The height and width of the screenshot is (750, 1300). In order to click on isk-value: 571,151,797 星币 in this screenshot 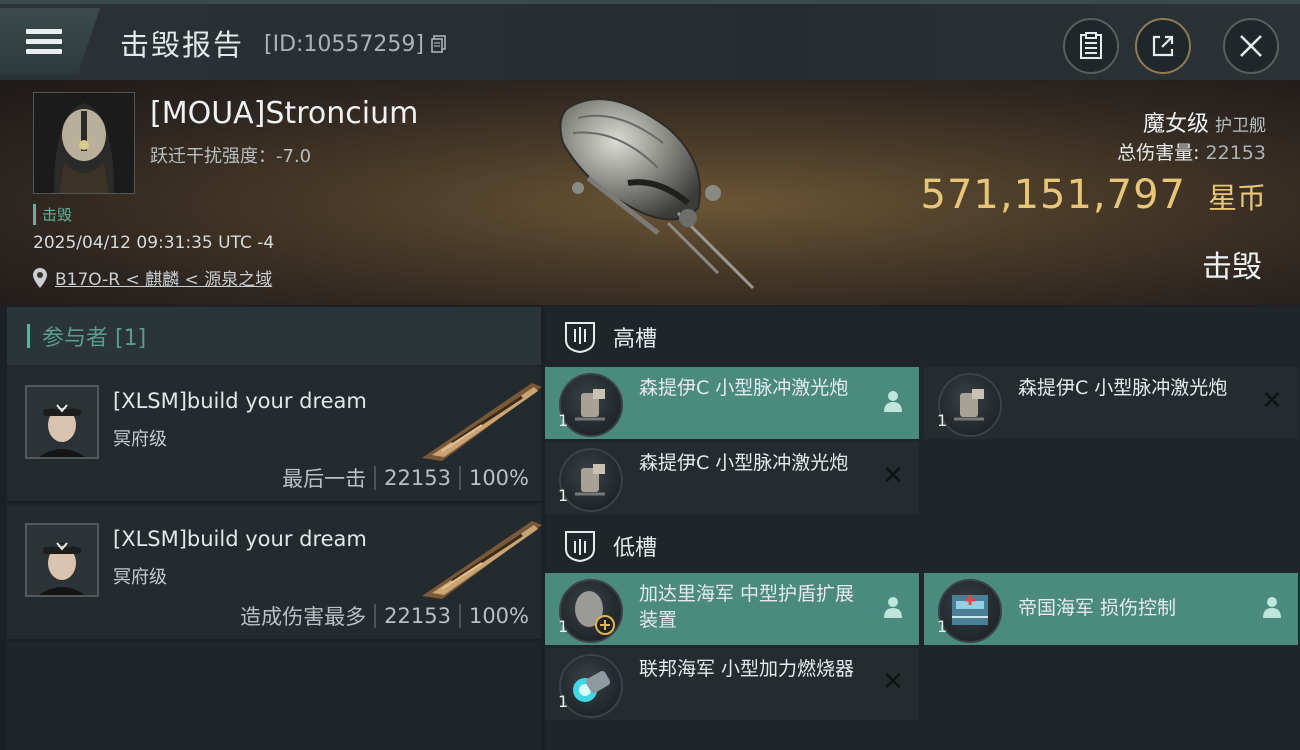, I will do `click(1094, 195)`.